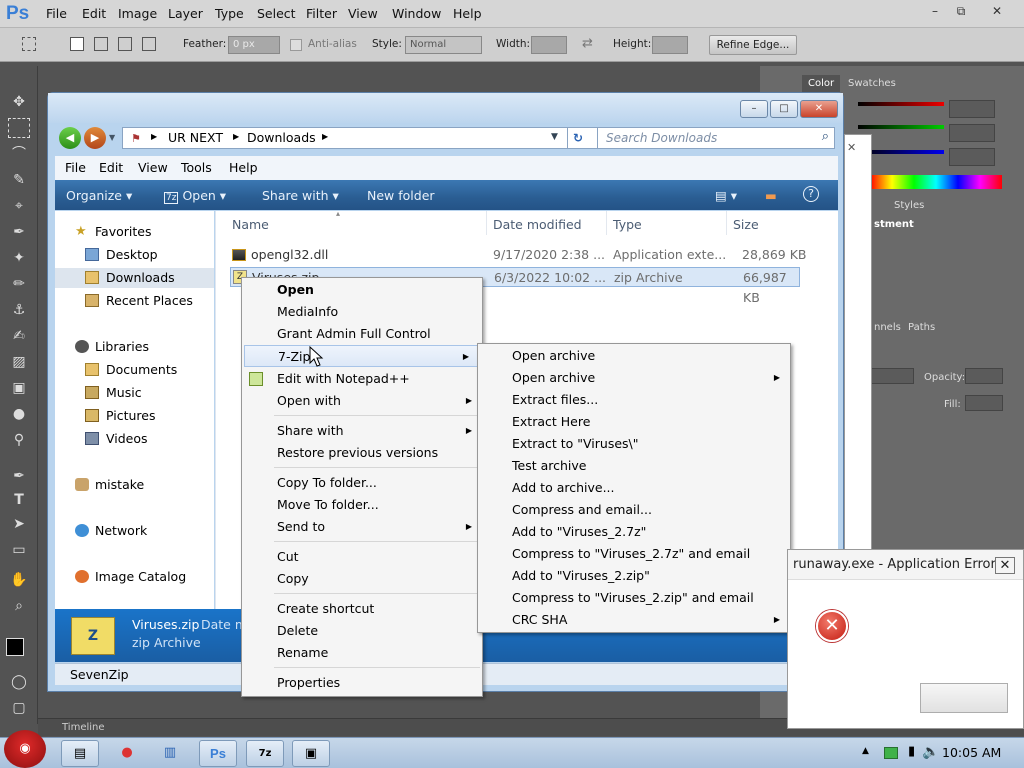 This screenshot has height=768, width=1024. Describe the element at coordinates (627, 224) in the screenshot. I see `column-type: Type` at that location.